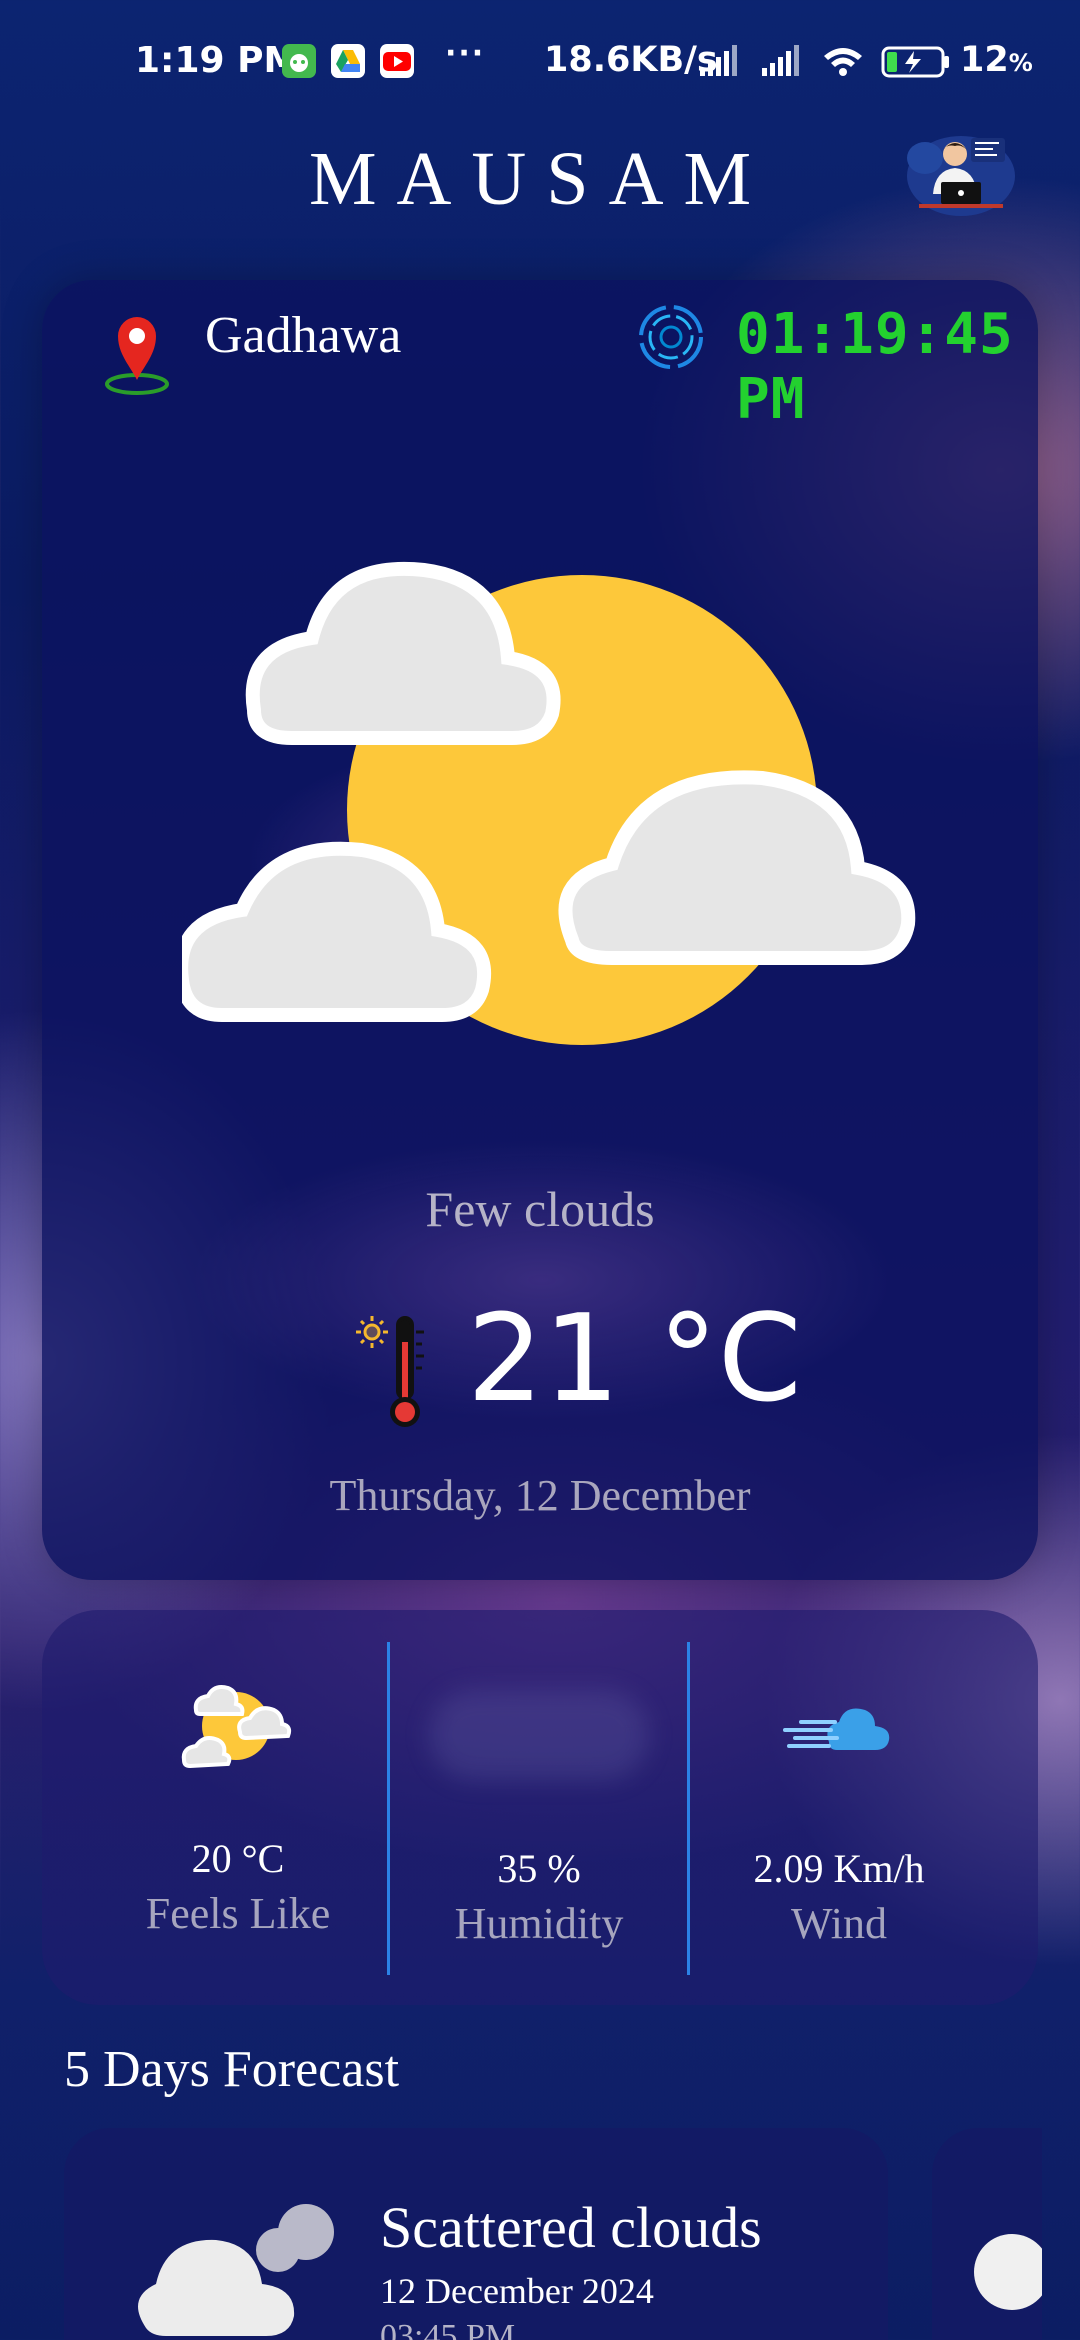 The image size is (1080, 2340). What do you see at coordinates (540, 1209) in the screenshot?
I see `weather-condition: Few clouds` at bounding box center [540, 1209].